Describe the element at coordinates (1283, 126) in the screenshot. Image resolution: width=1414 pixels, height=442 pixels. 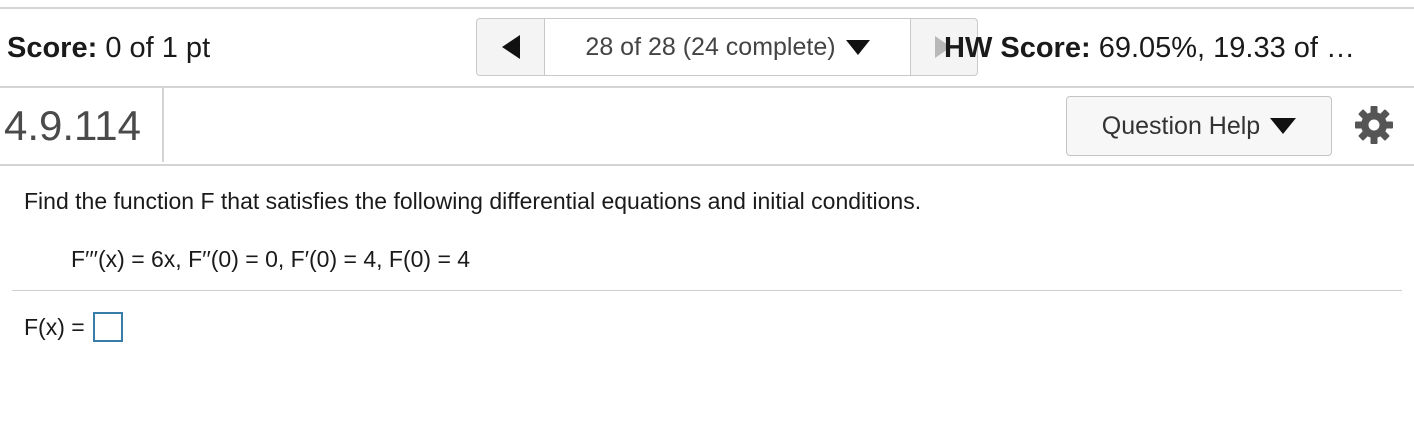
I see `chevron-down-icon` at that location.